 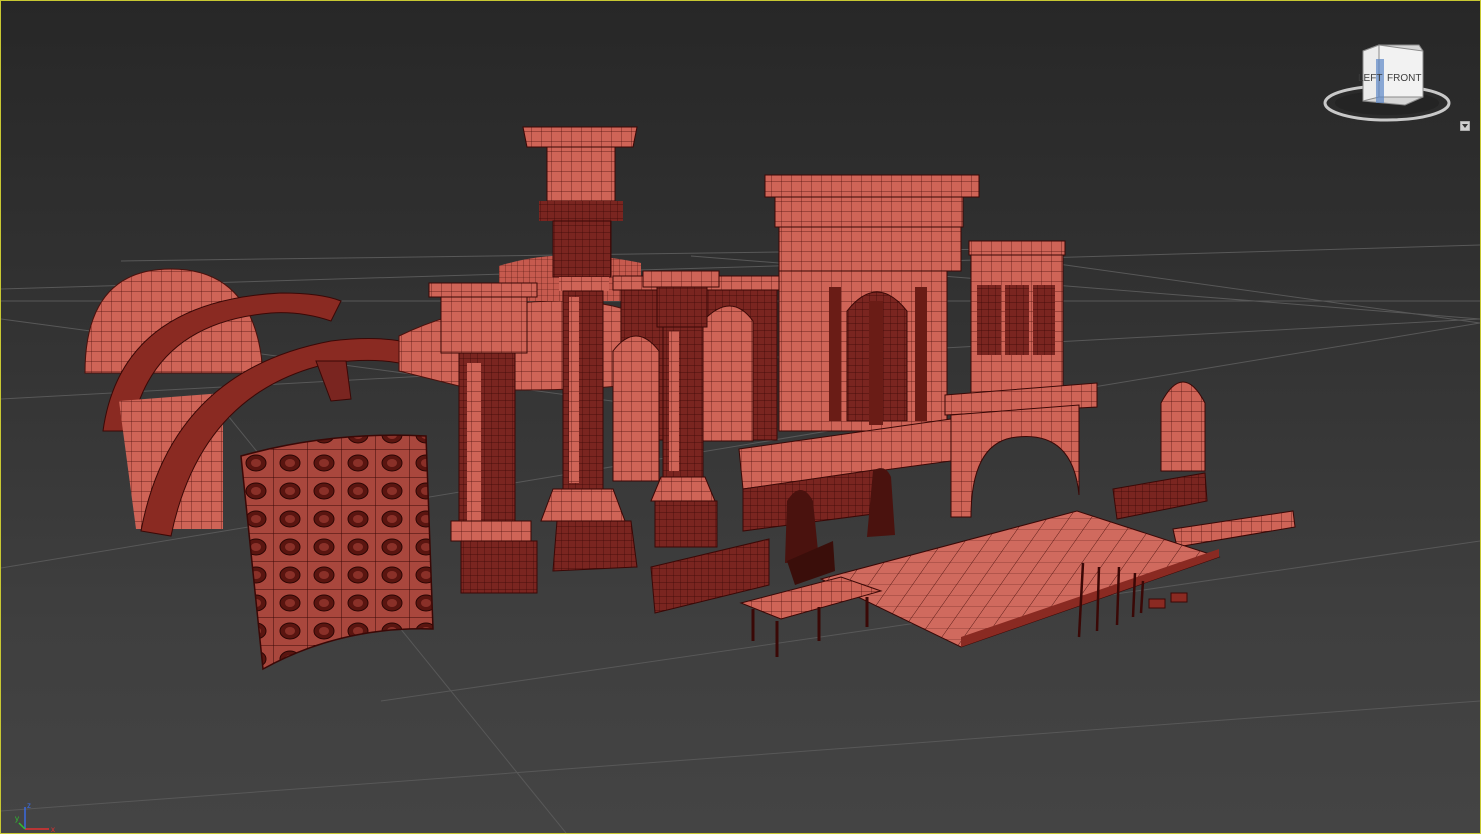 I want to click on viewcube: LEFT FRONT, so click(x=1394, y=85).